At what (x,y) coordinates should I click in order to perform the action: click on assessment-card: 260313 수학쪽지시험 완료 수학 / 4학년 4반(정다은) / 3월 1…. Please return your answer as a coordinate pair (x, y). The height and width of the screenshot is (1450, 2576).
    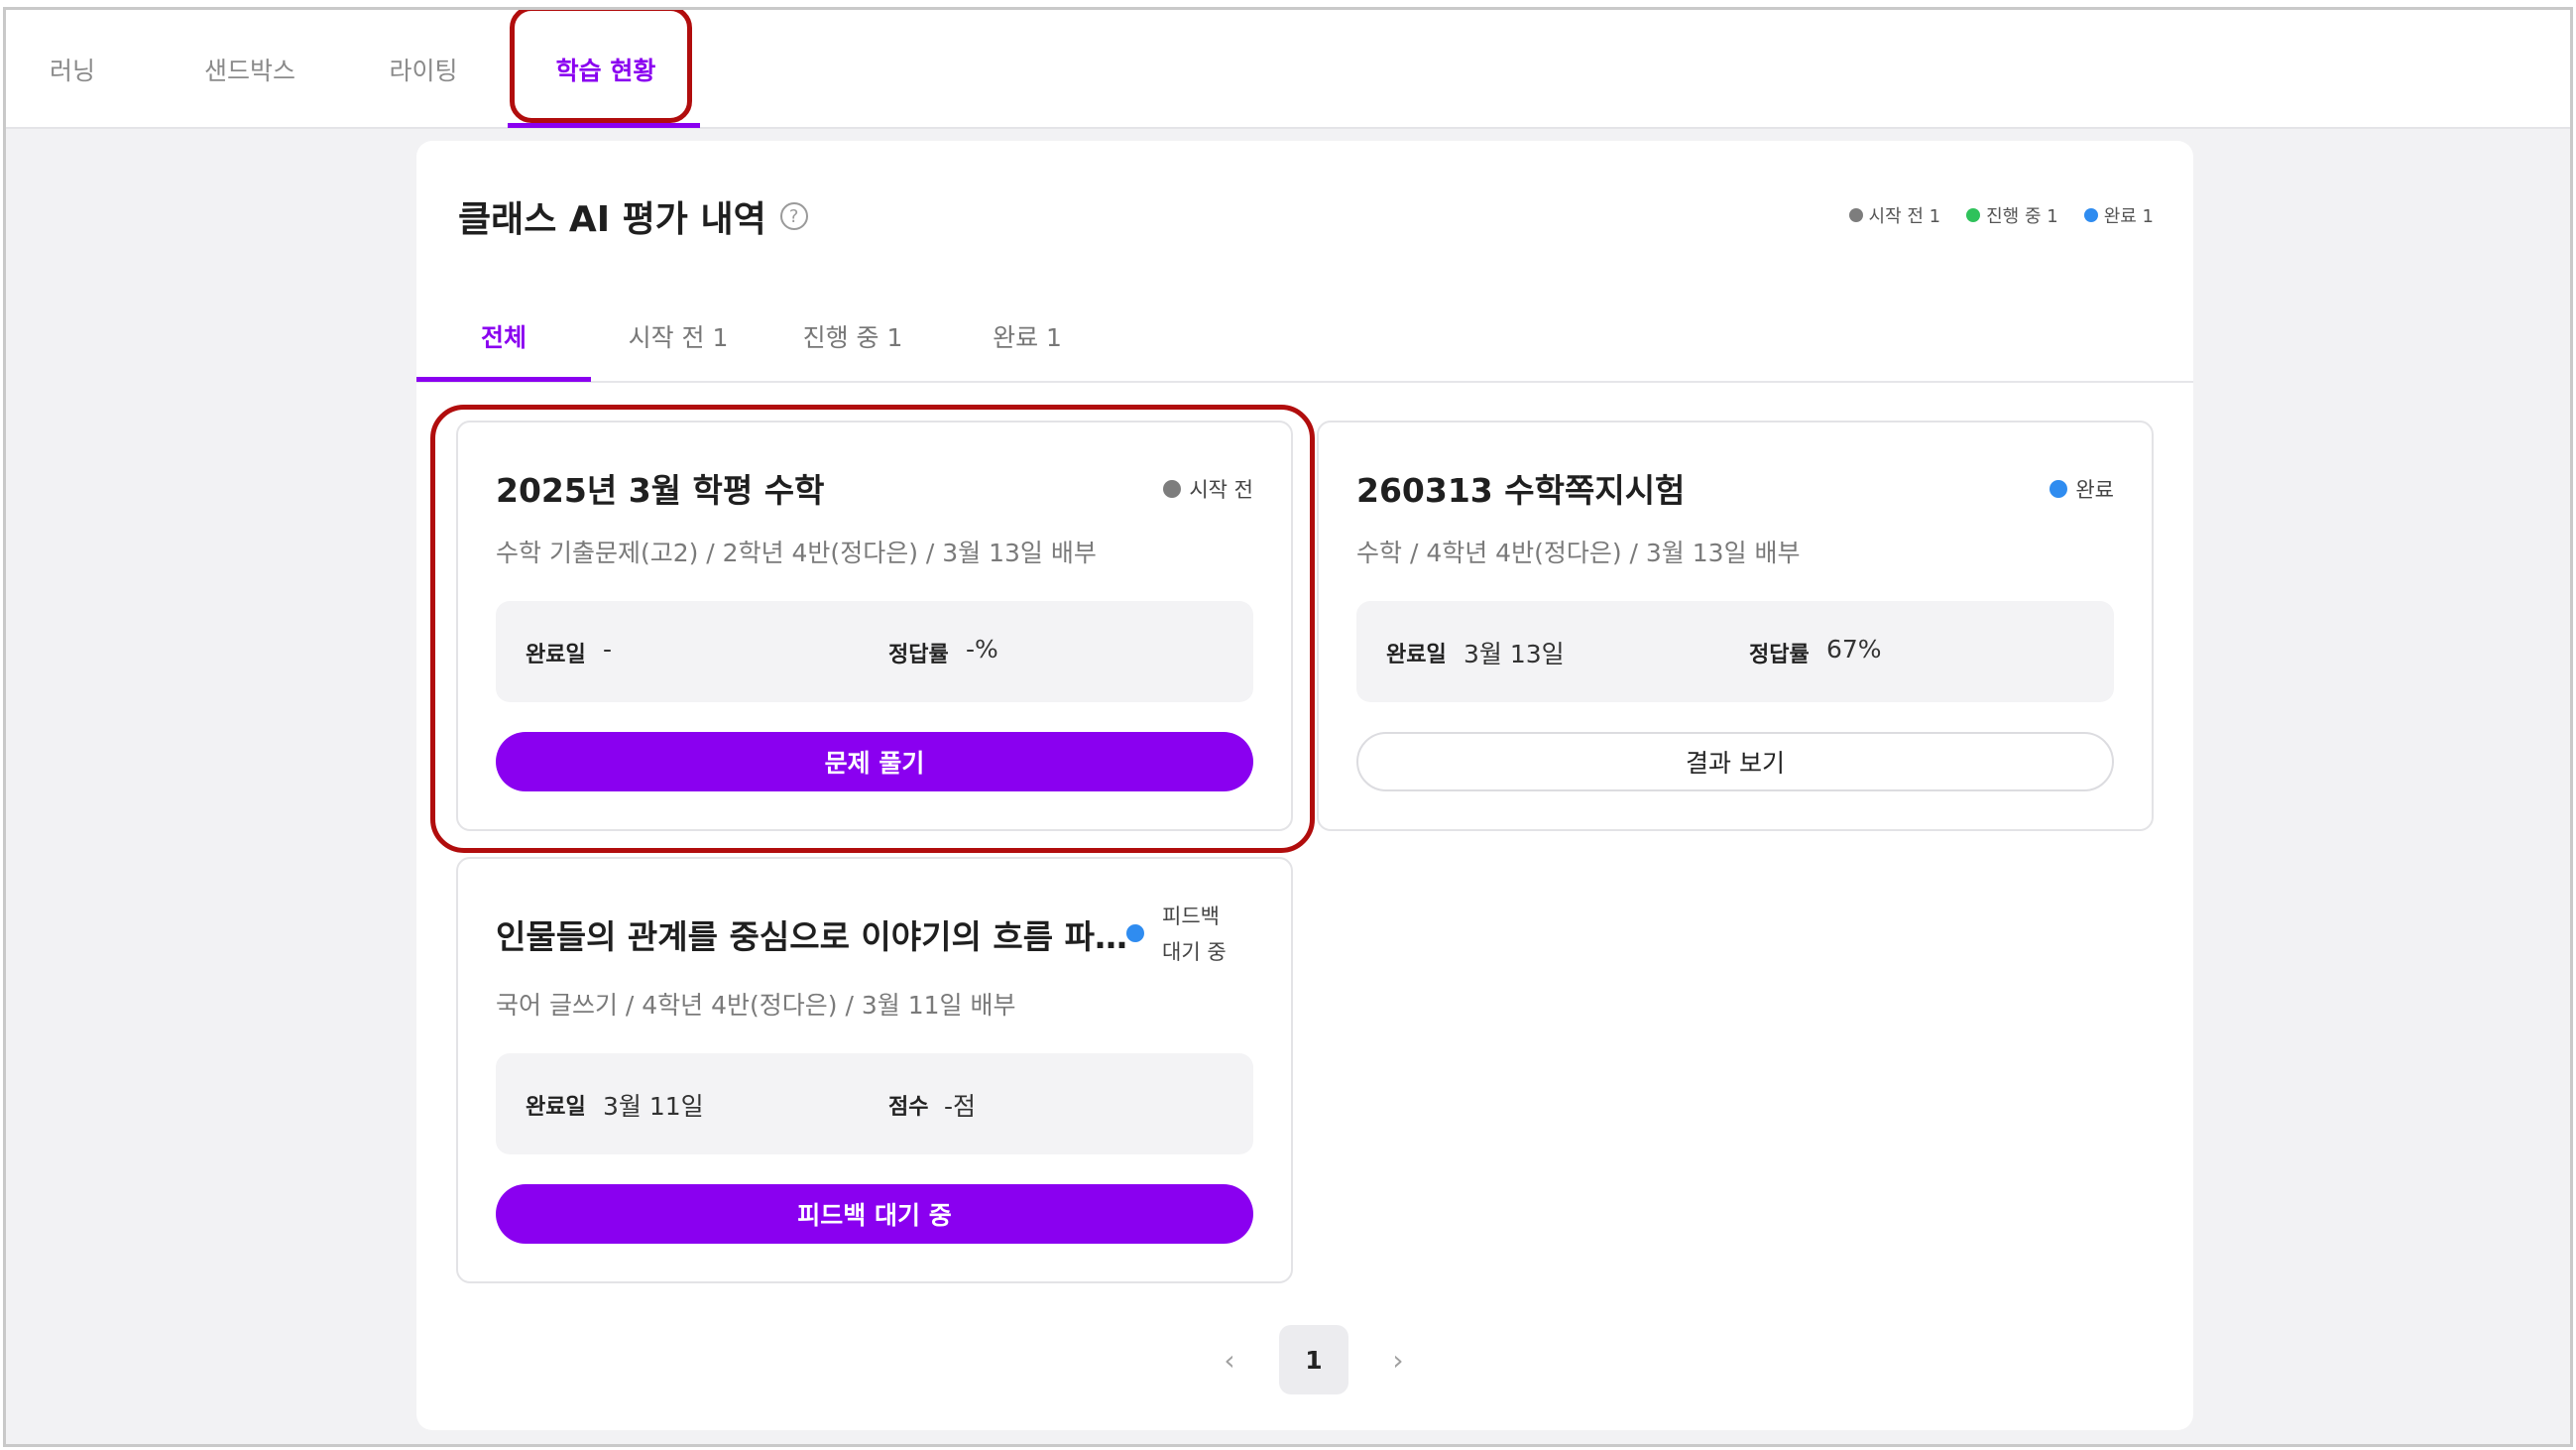
    Looking at the image, I should click on (1735, 626).